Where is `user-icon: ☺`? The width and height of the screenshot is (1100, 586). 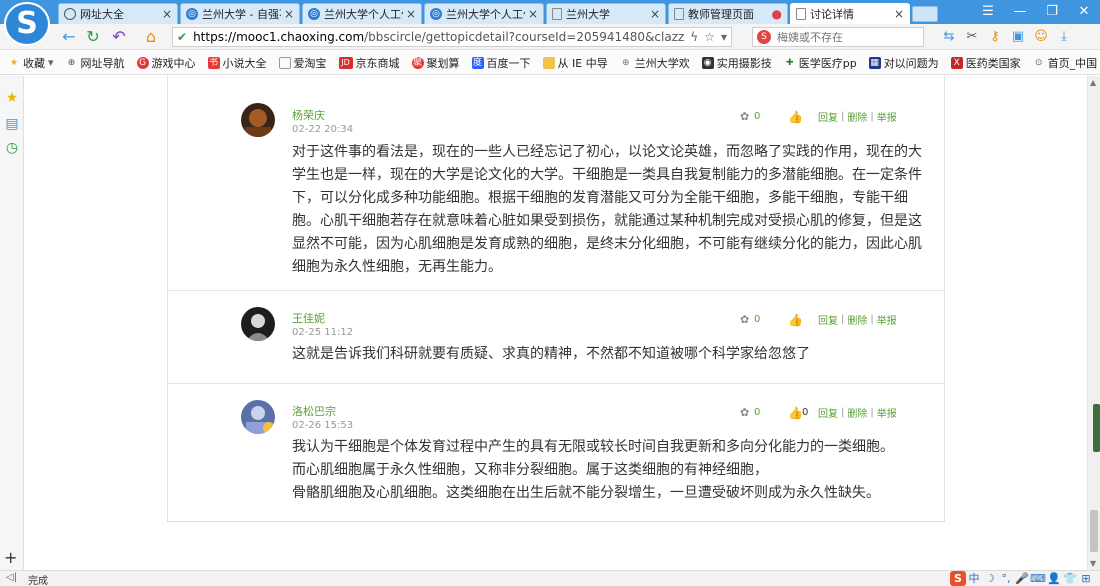 user-icon: ☺ is located at coordinates (1041, 37).